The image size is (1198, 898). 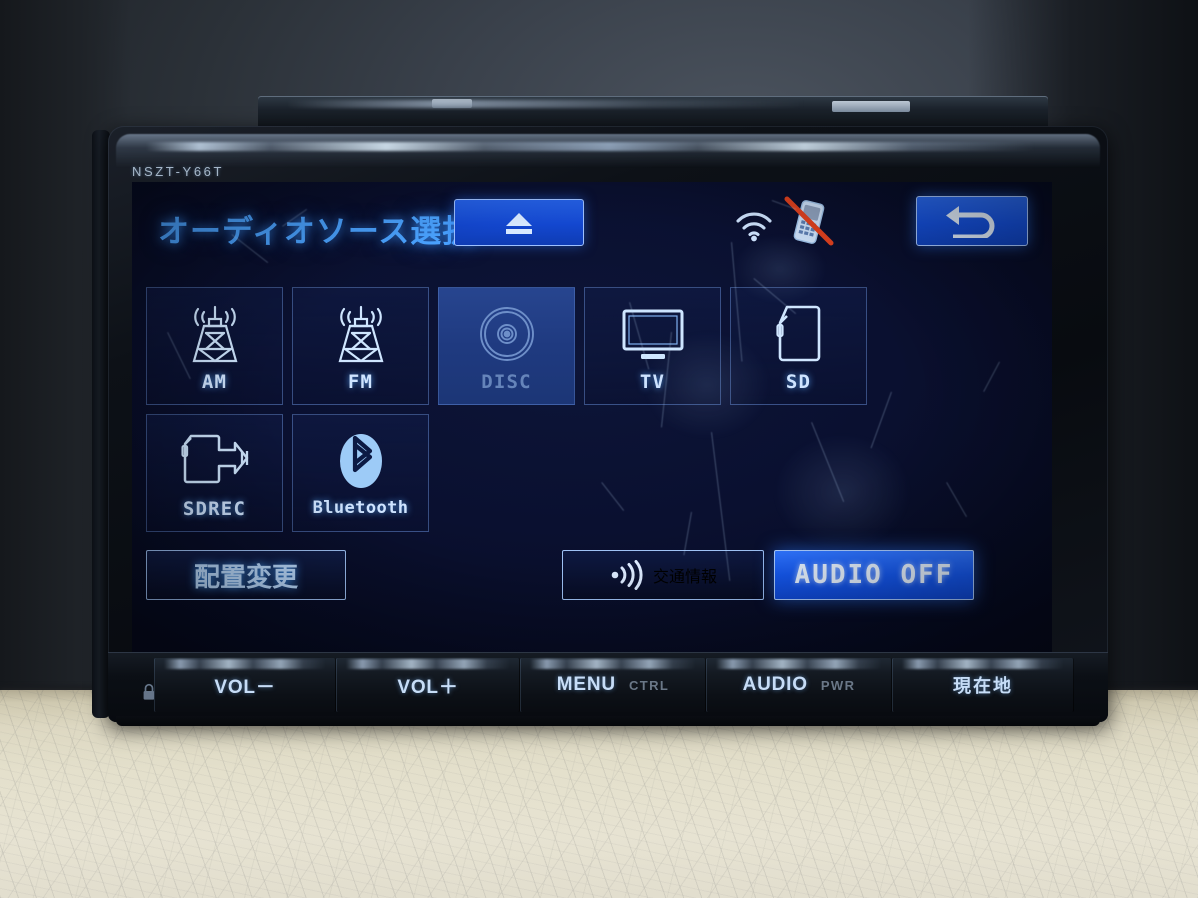 I want to click on rearrange-label: 配置変更, so click(x=245, y=577).